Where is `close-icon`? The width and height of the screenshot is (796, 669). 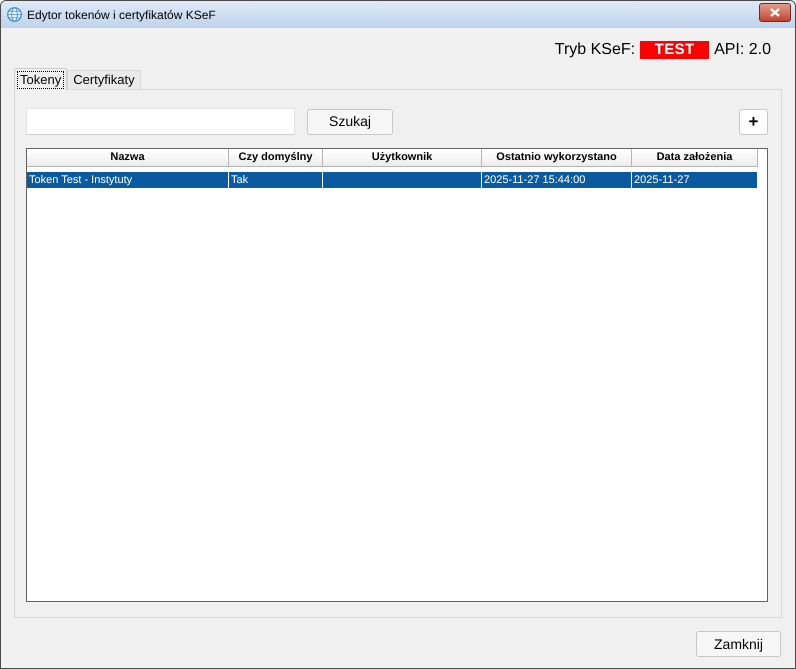
close-icon is located at coordinates (775, 12).